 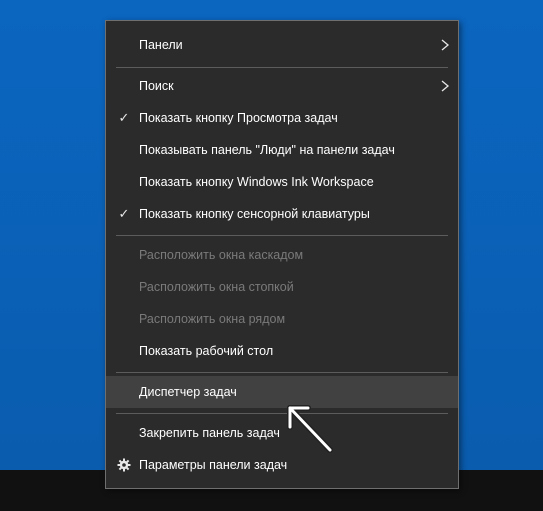 What do you see at coordinates (282, 433) in the screenshot?
I see `menu-item-lock-taskbar: Закрепить панель задач` at bounding box center [282, 433].